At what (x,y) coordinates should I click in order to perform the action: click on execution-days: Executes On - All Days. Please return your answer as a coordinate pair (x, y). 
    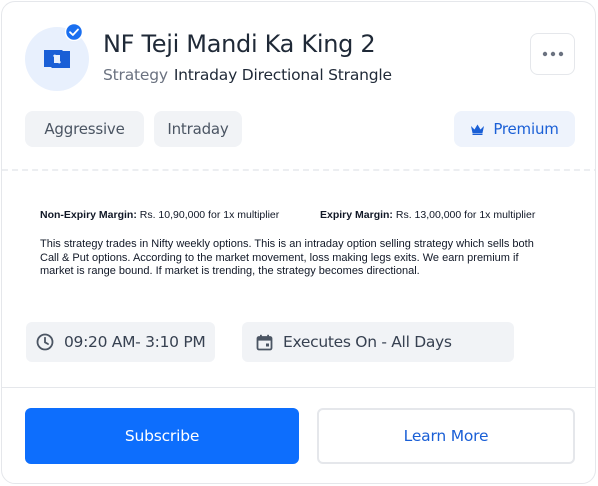
    Looking at the image, I should click on (378, 342).